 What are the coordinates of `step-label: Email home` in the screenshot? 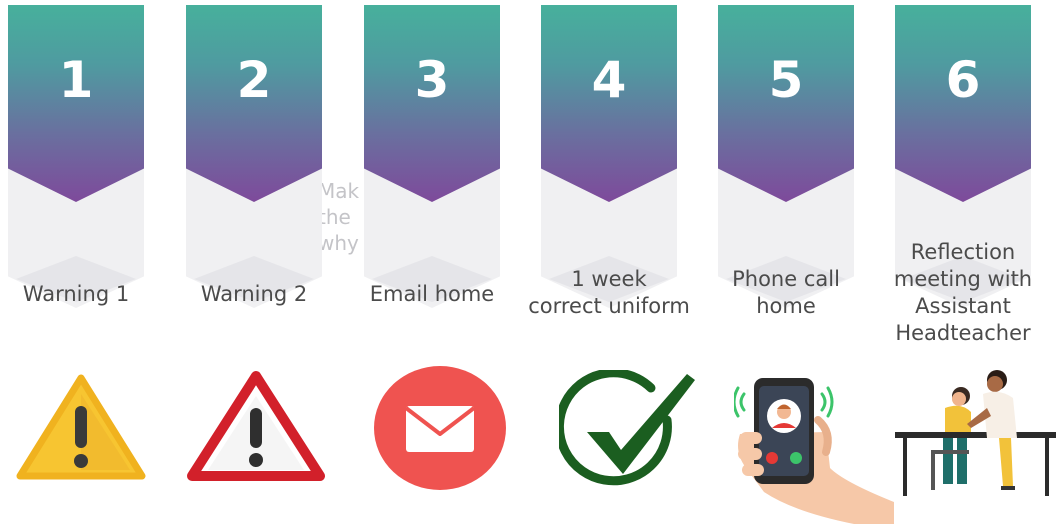 It's located at (432, 294).